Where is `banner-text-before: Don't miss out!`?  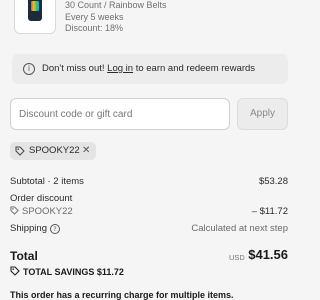
banner-text-before: Don't miss out! is located at coordinates (75, 68).